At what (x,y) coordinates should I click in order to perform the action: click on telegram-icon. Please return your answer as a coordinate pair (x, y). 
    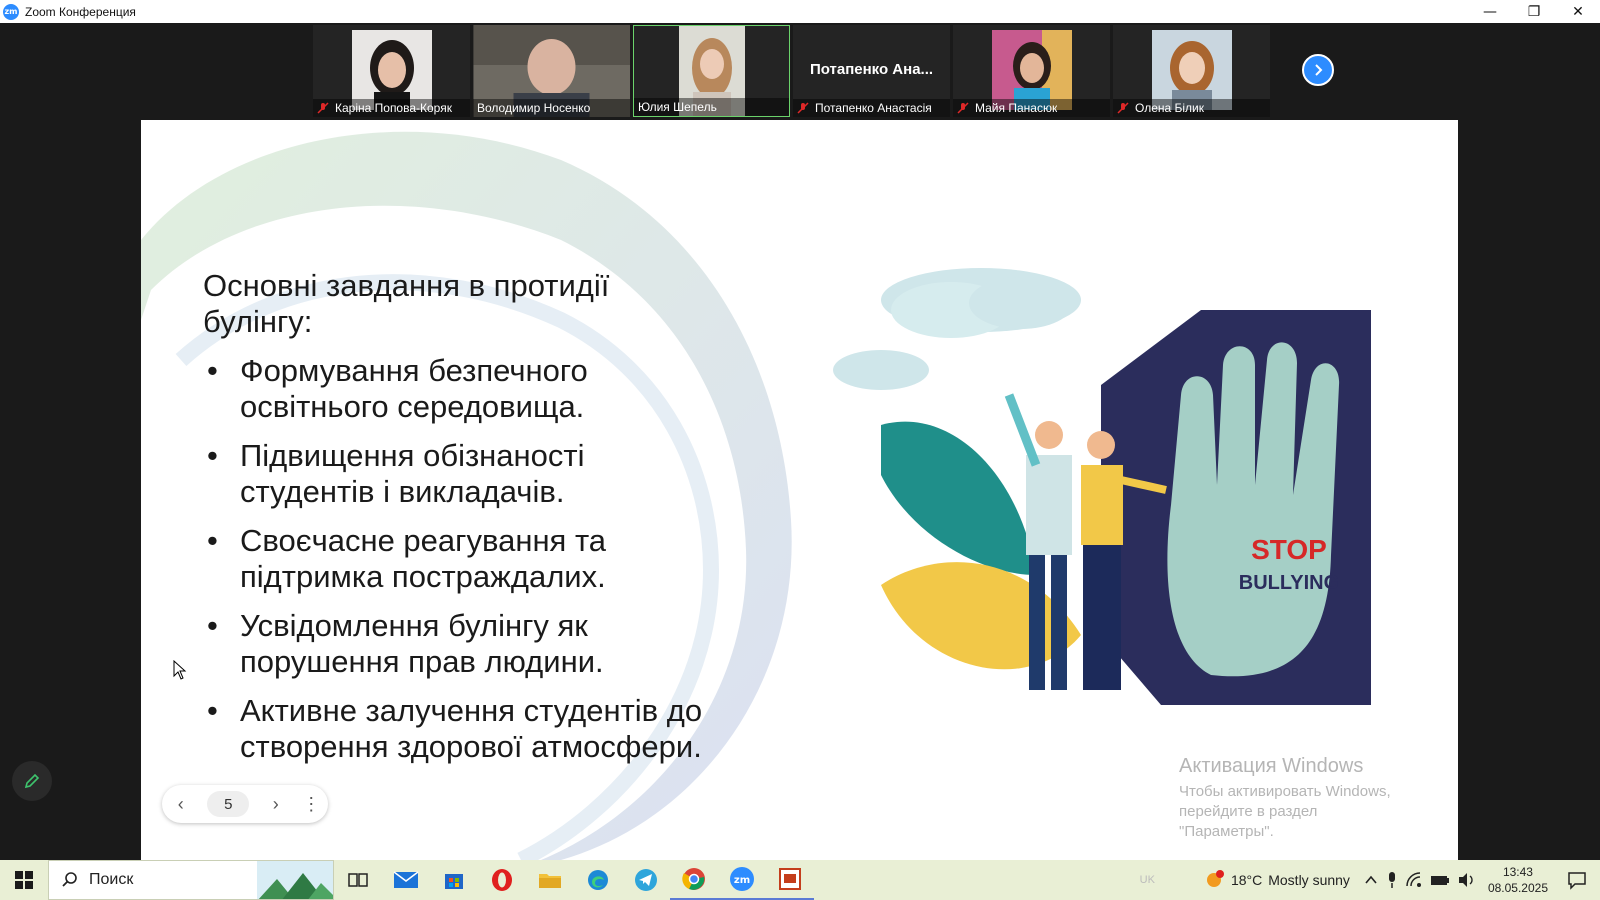
    Looking at the image, I should click on (646, 880).